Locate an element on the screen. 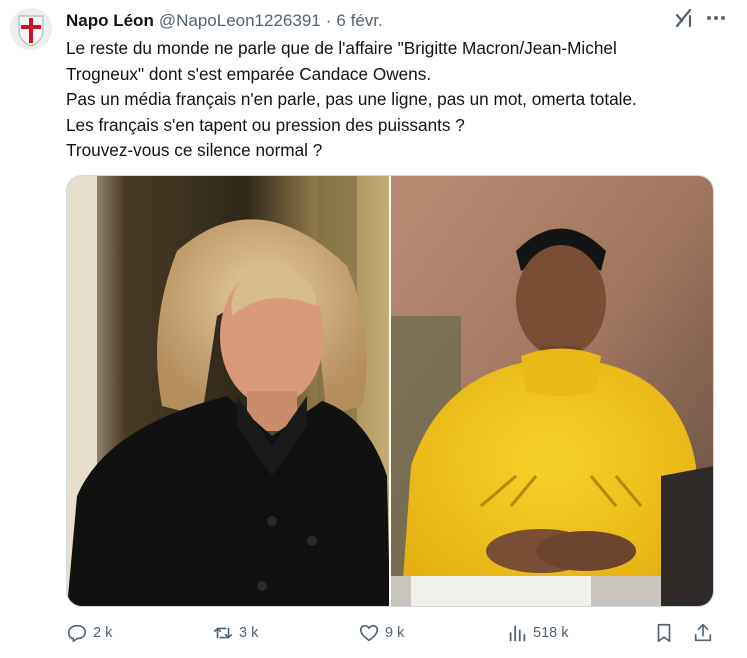 This screenshot has width=747, height=658. author-name: Napo Léon is located at coordinates (110, 21).